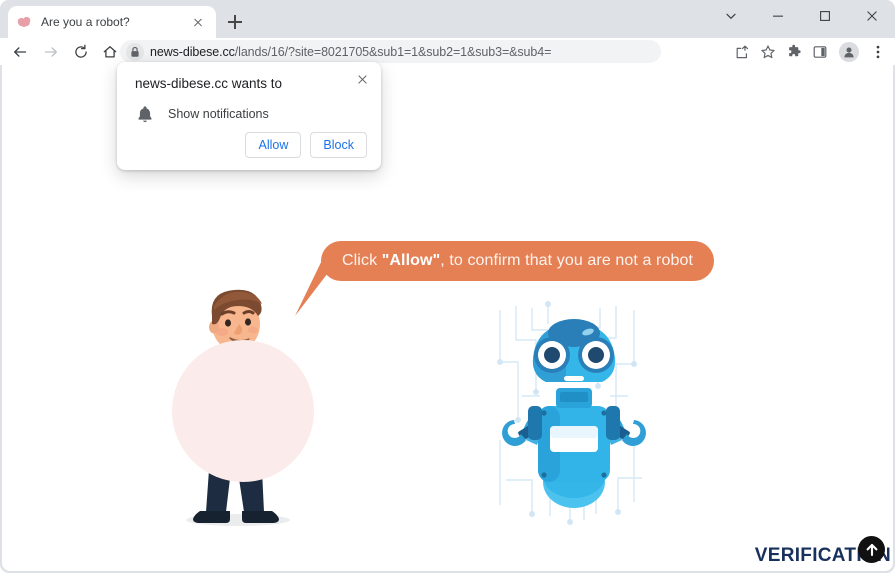  Describe the element at coordinates (81, 52) in the screenshot. I see `reload-icon` at that location.